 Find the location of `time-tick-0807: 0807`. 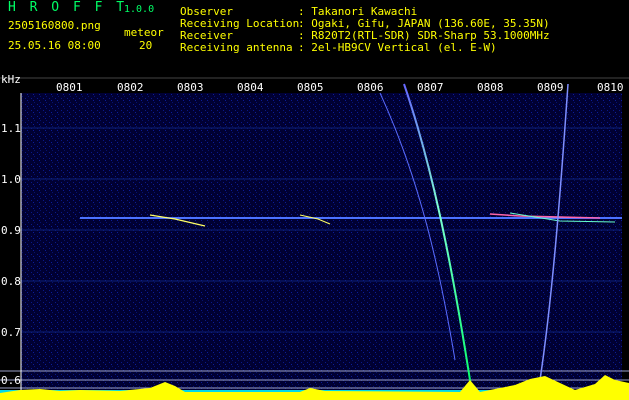

time-tick-0807: 0807 is located at coordinates (430, 87).